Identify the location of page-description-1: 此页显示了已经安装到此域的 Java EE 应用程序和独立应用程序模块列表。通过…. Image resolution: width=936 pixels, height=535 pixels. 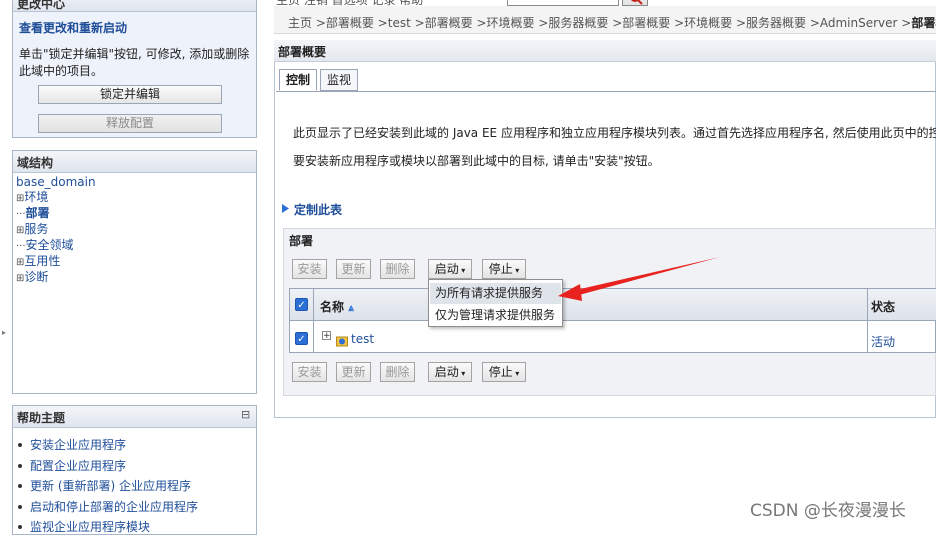
(614, 133).